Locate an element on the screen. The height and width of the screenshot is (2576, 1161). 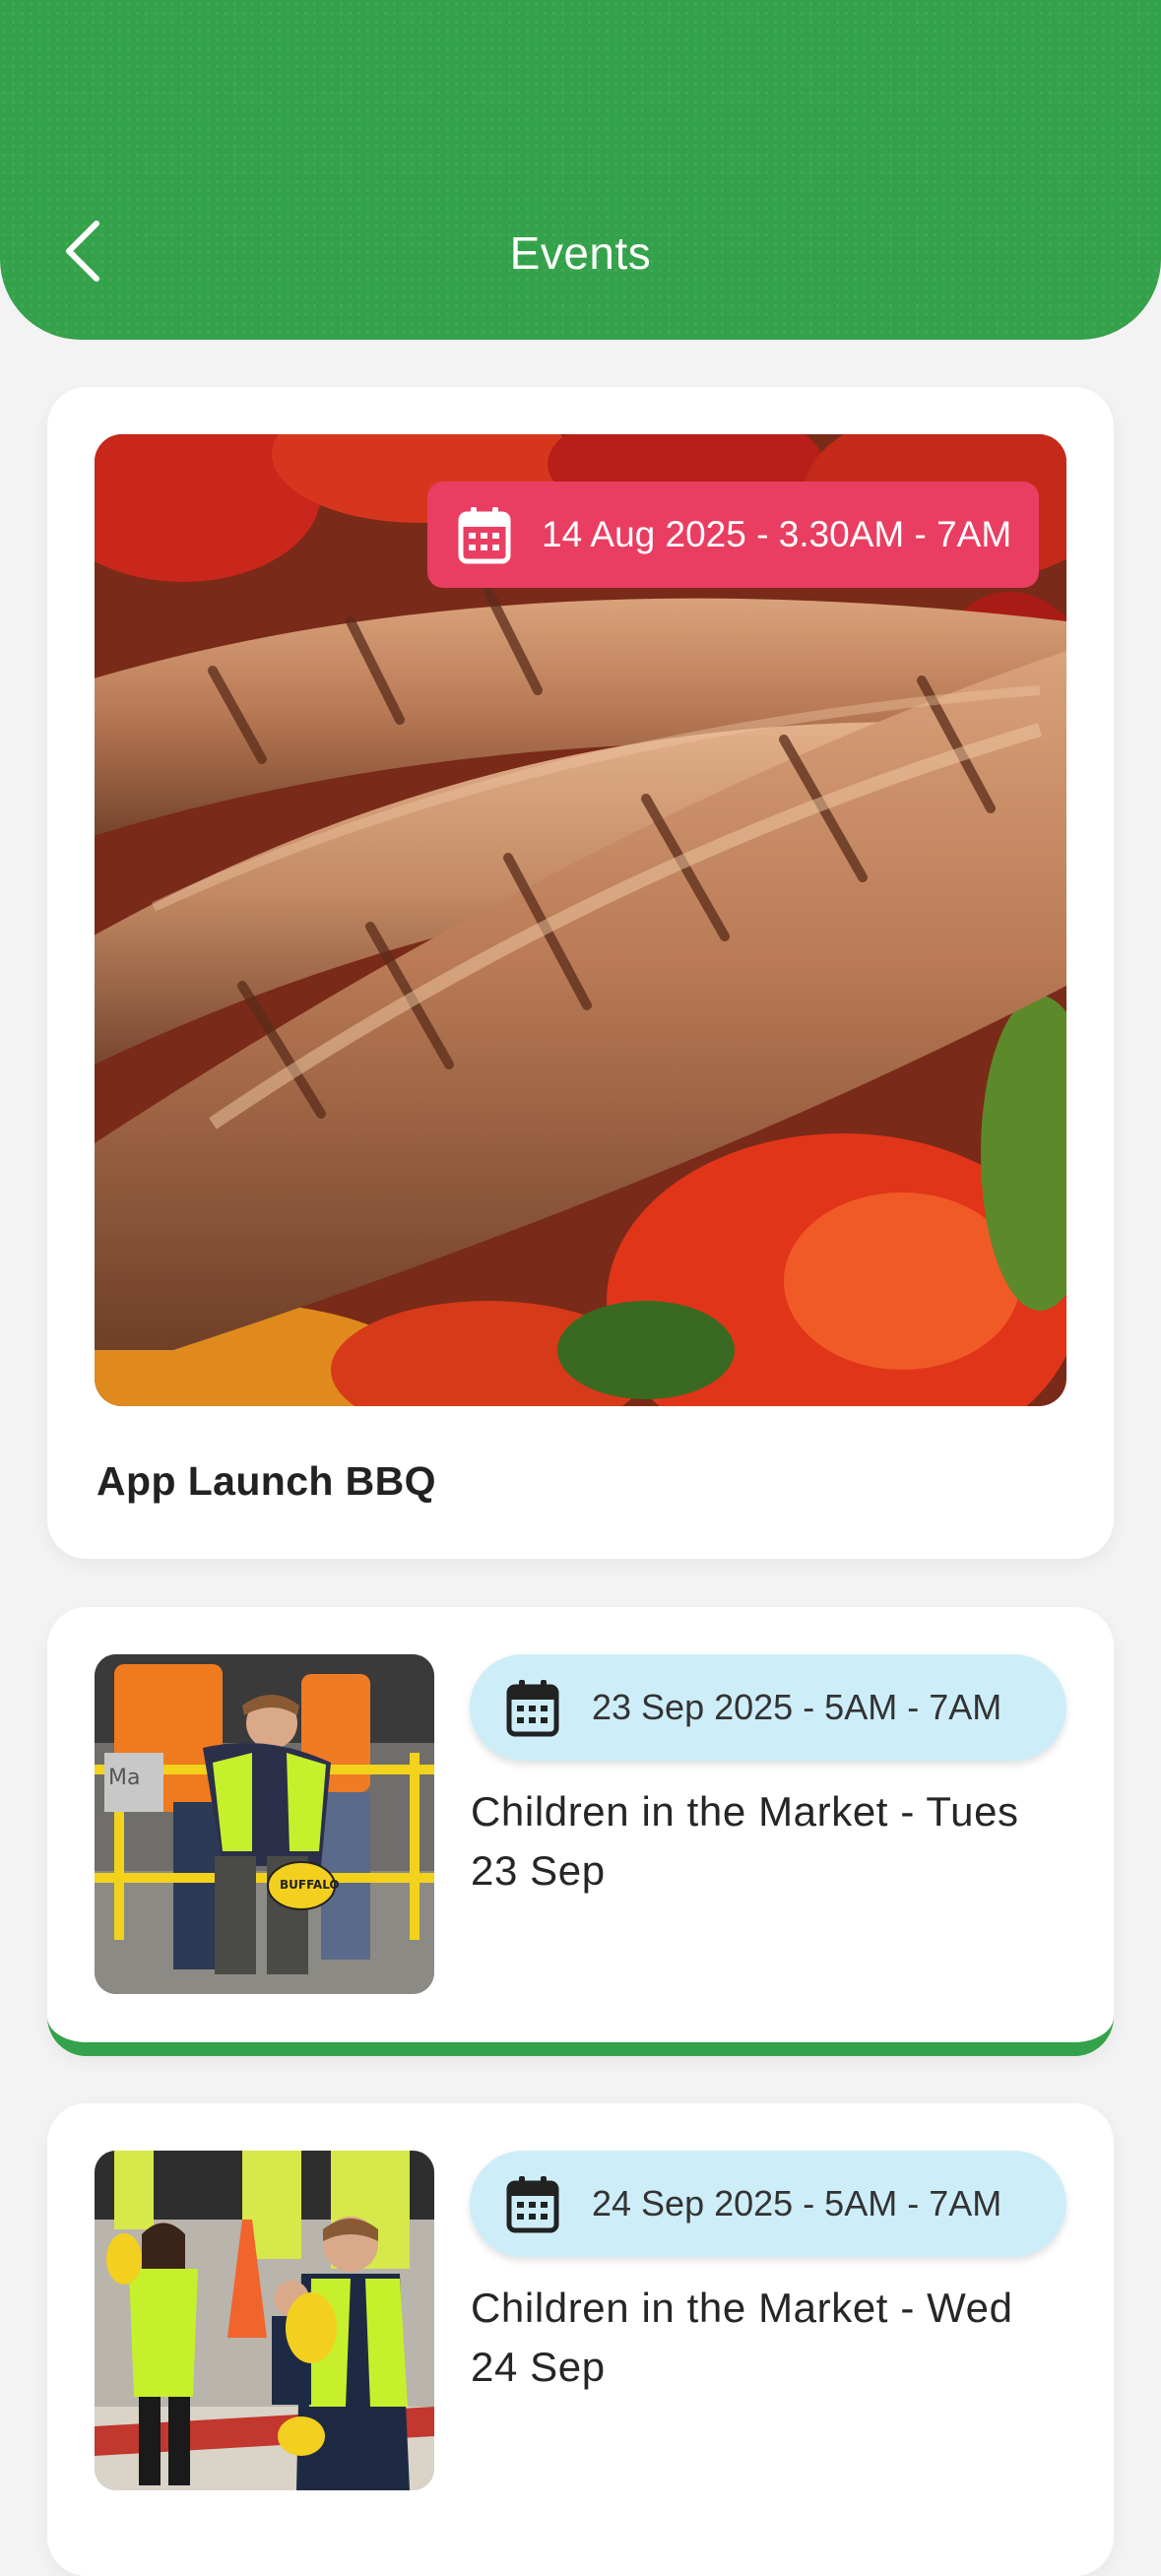
event-date-text: 24 Sep 2025 - 5AM - 7AM is located at coordinates (797, 2203).